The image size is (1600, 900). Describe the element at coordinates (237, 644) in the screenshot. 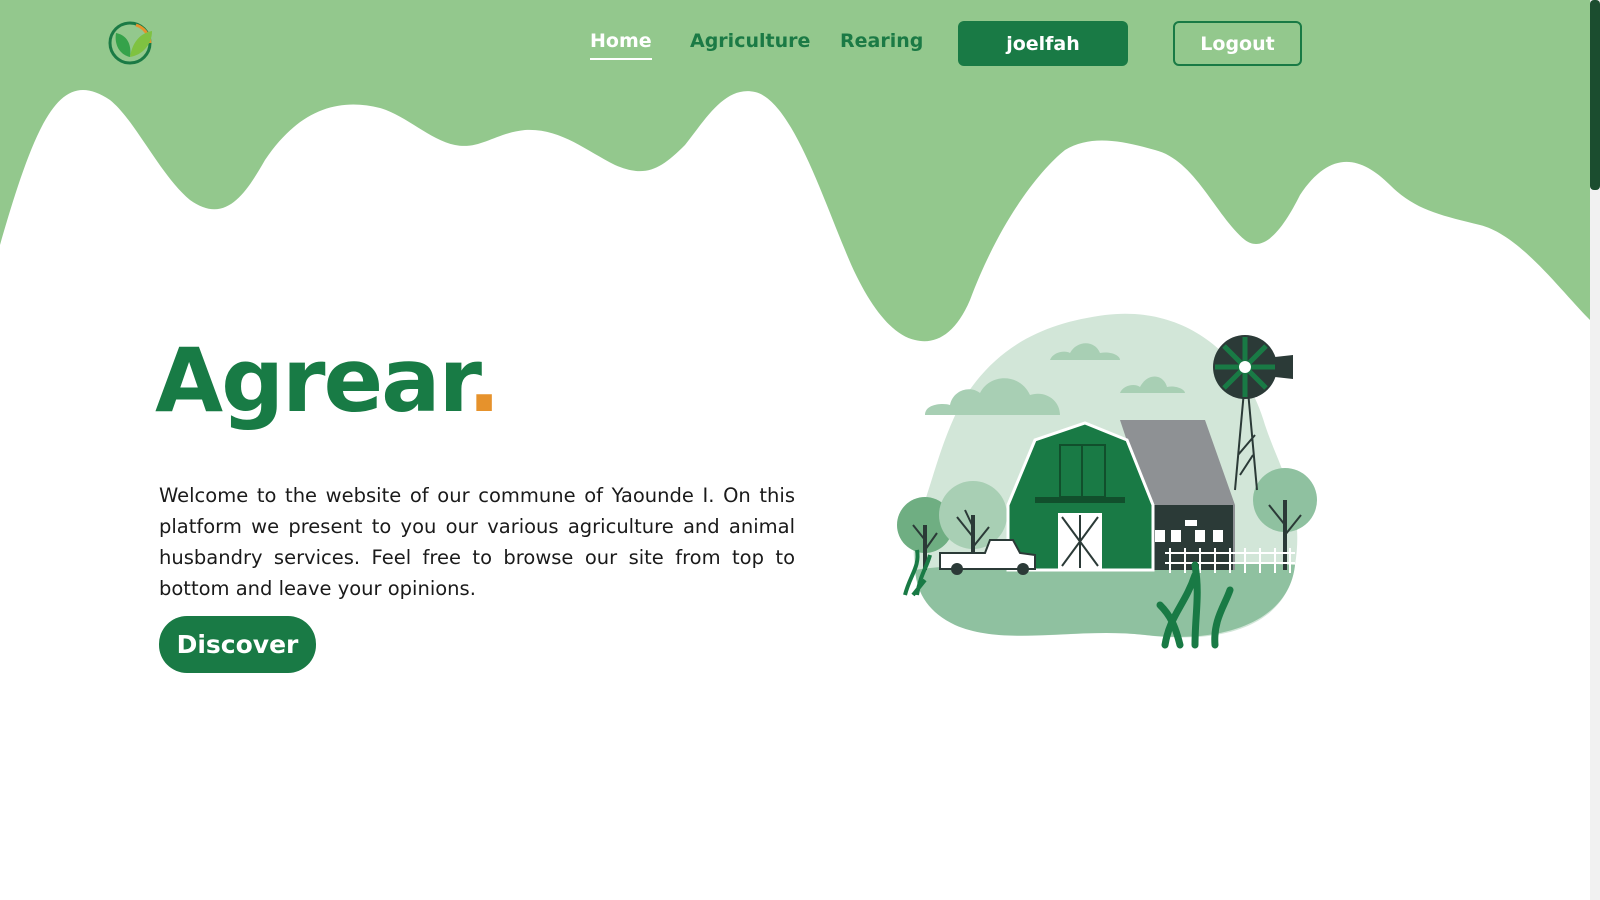

I see `discover-button: Discover` at that location.